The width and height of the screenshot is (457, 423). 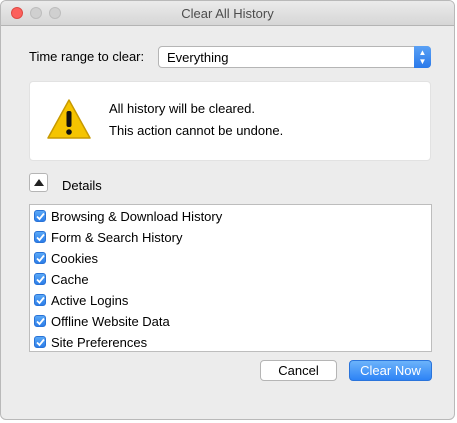 I want to click on details-label: Details, so click(x=82, y=185).